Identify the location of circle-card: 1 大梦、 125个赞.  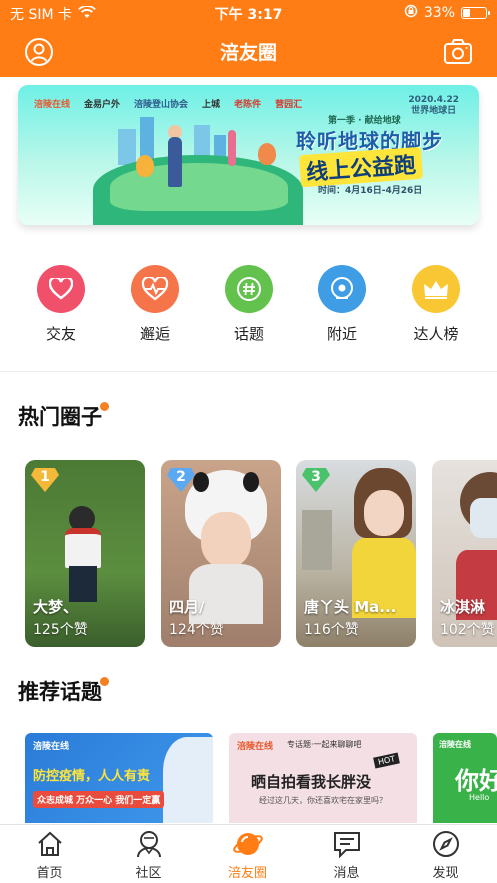
(85, 553).